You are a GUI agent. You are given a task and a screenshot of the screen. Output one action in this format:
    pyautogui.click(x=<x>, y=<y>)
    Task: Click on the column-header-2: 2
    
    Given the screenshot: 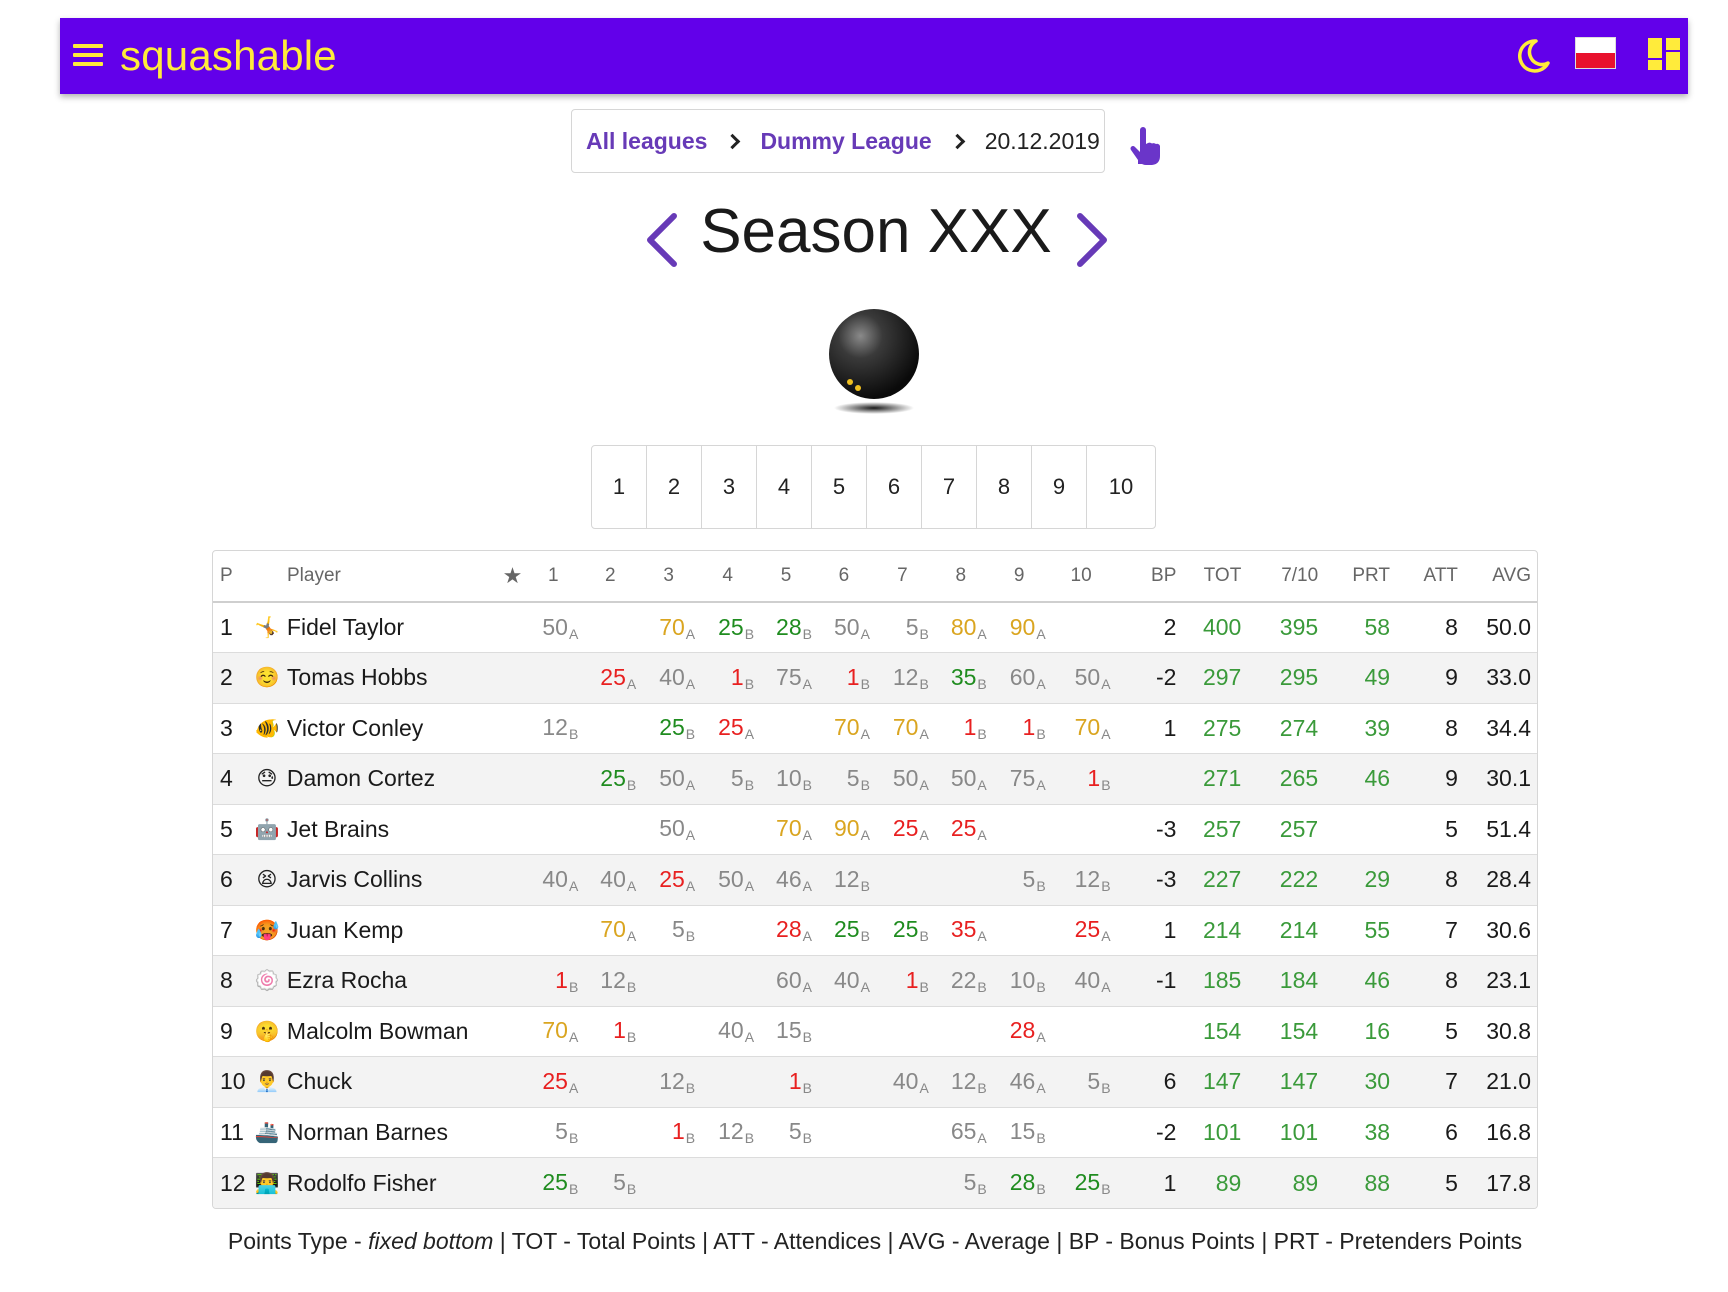 What is the action you would take?
    pyautogui.click(x=613, y=577)
    